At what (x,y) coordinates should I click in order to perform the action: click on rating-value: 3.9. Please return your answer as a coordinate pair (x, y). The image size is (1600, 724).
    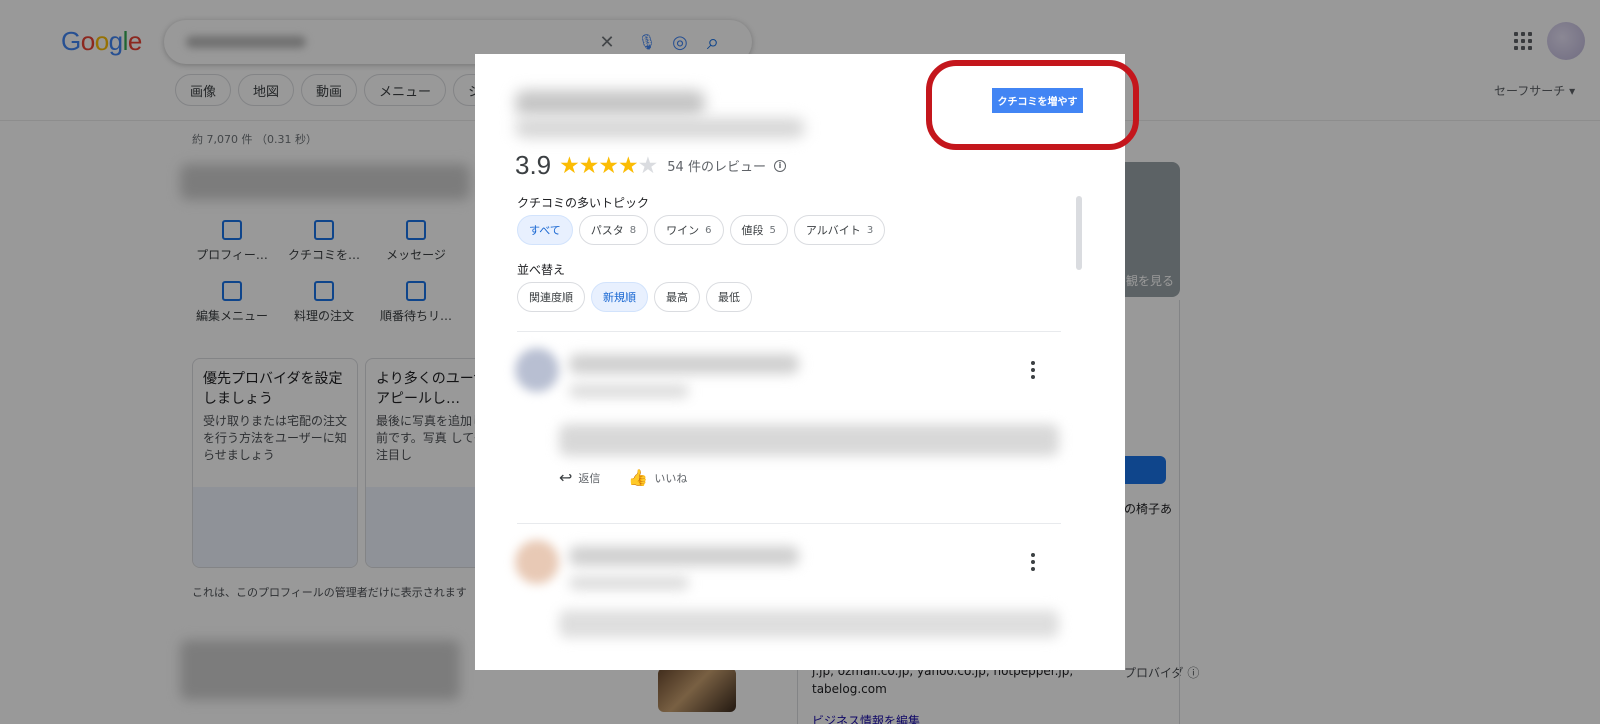
    Looking at the image, I should click on (533, 165).